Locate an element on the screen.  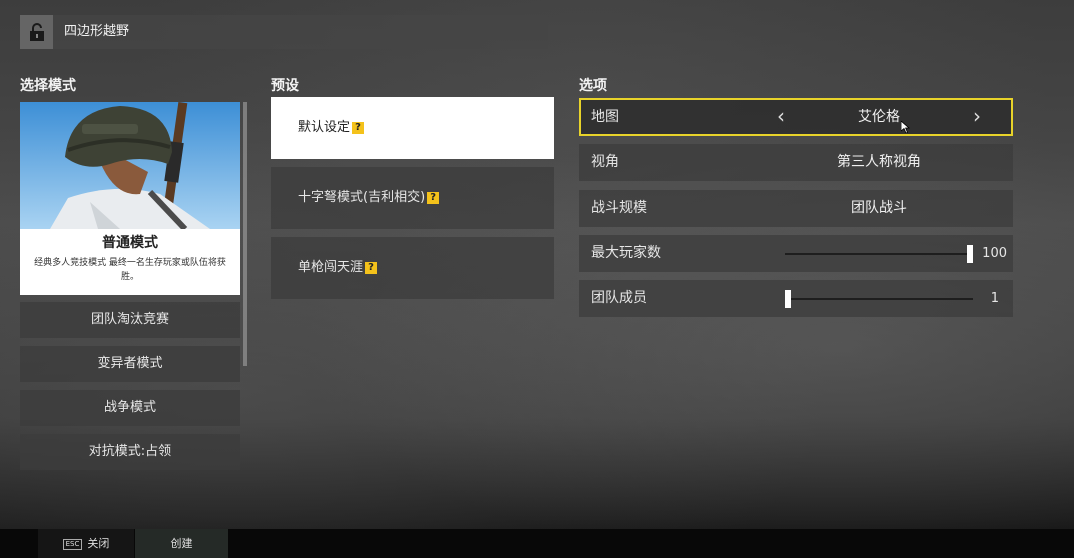
option-team-mode-label: 战斗规模 is located at coordinates (619, 208).